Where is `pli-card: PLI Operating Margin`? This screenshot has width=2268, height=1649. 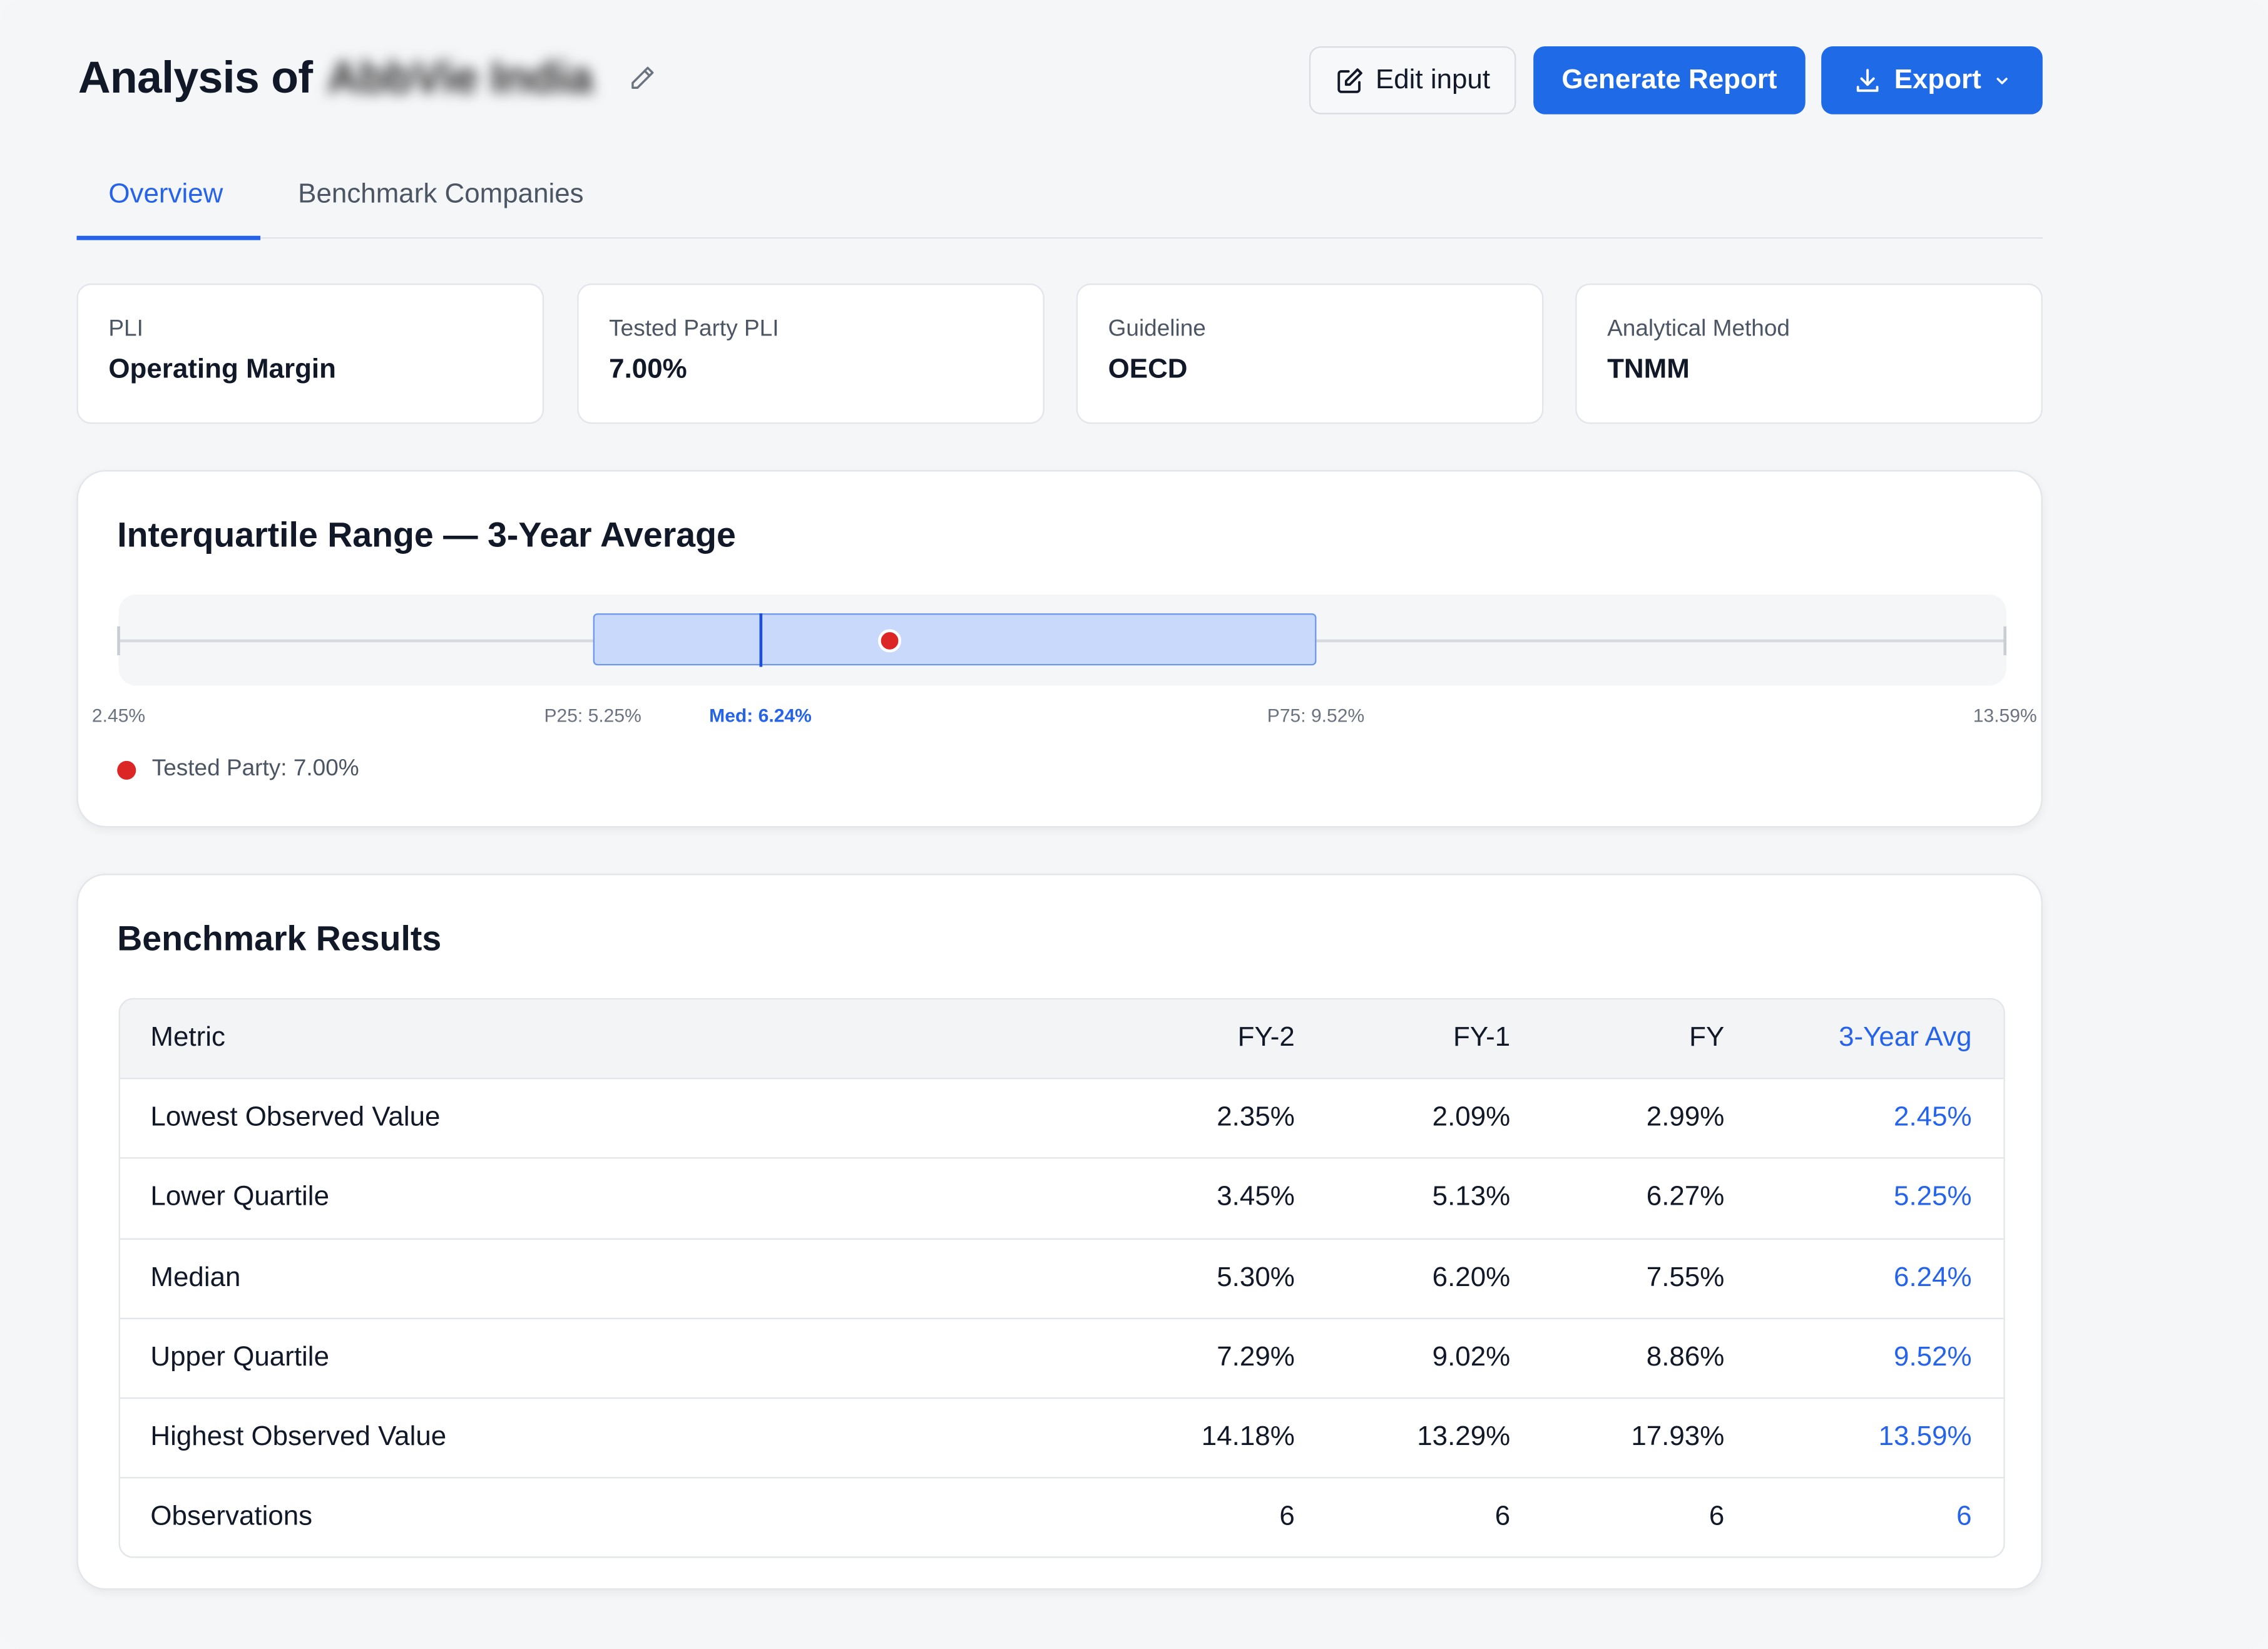
pli-card: PLI Operating Margin is located at coordinates (310, 354).